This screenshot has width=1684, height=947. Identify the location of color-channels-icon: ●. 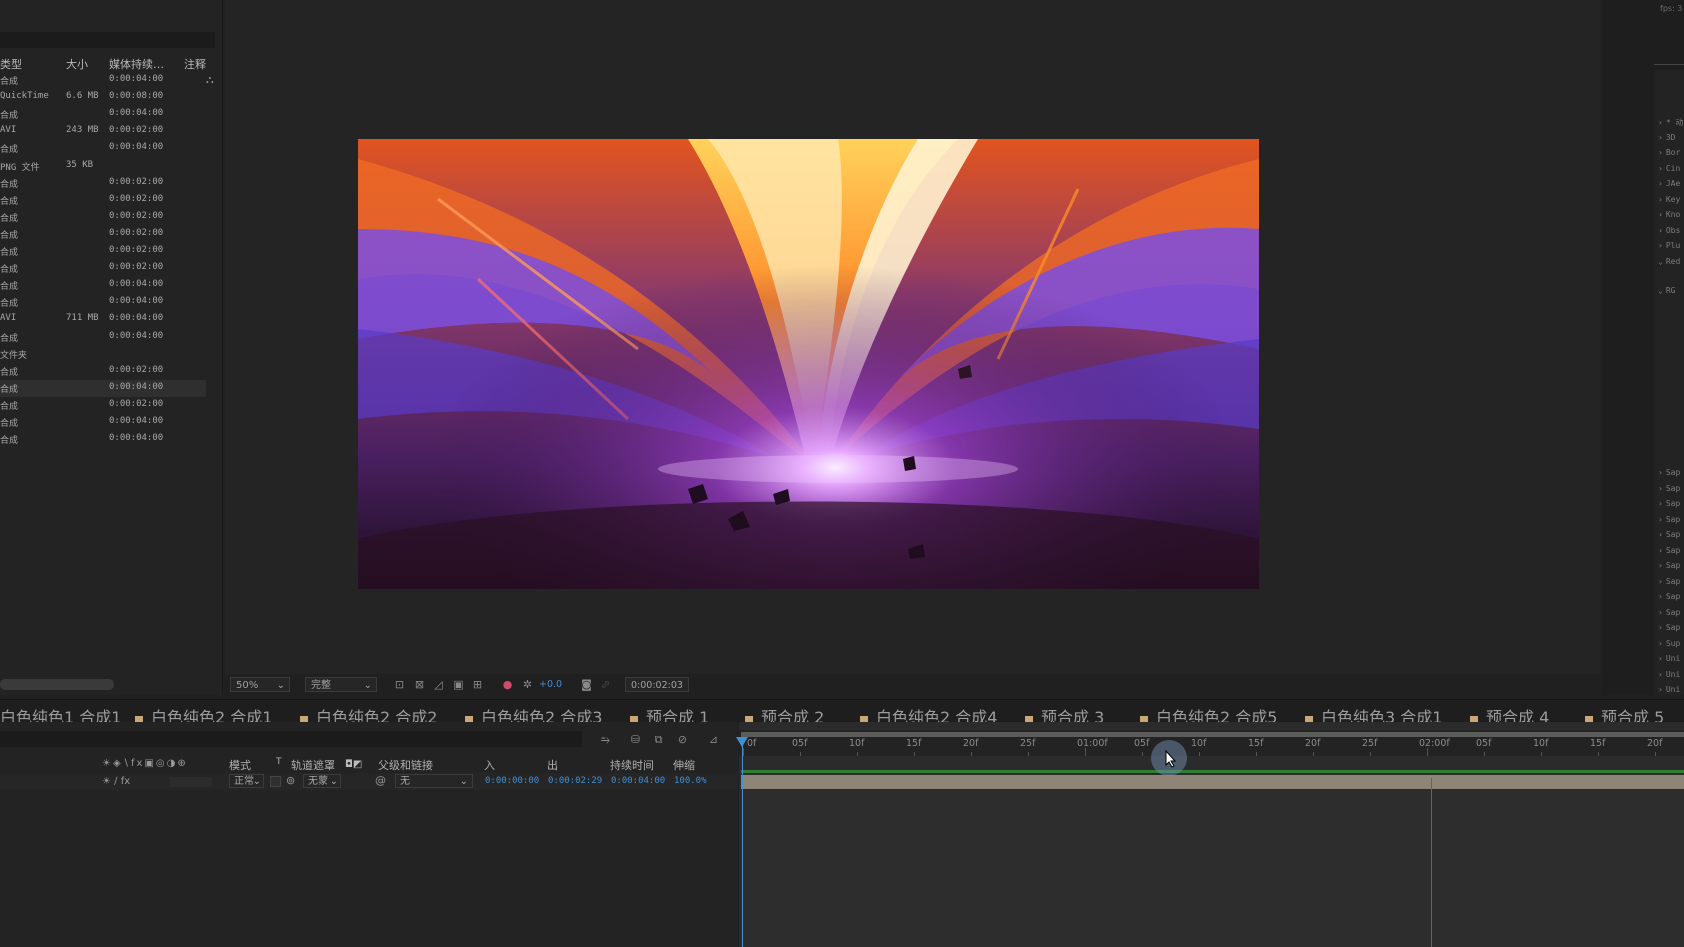
(507, 684).